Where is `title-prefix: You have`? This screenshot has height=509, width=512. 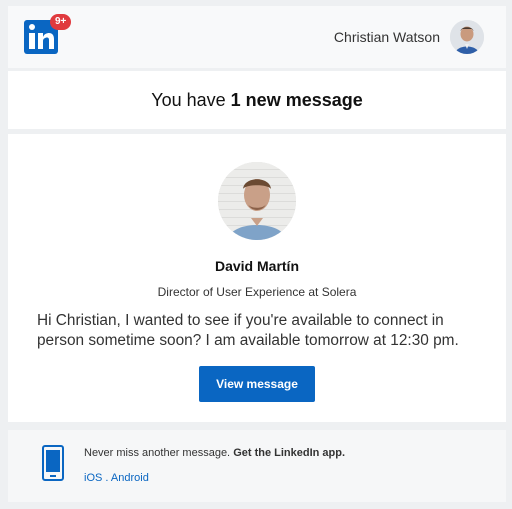 title-prefix: You have is located at coordinates (188, 99).